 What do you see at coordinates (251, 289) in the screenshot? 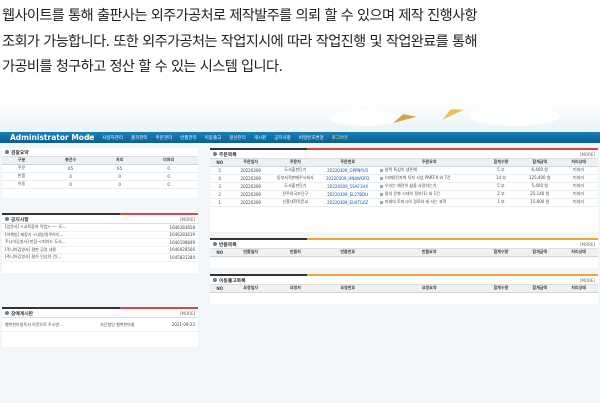
I see `column-header: 요청일자` at bounding box center [251, 289].